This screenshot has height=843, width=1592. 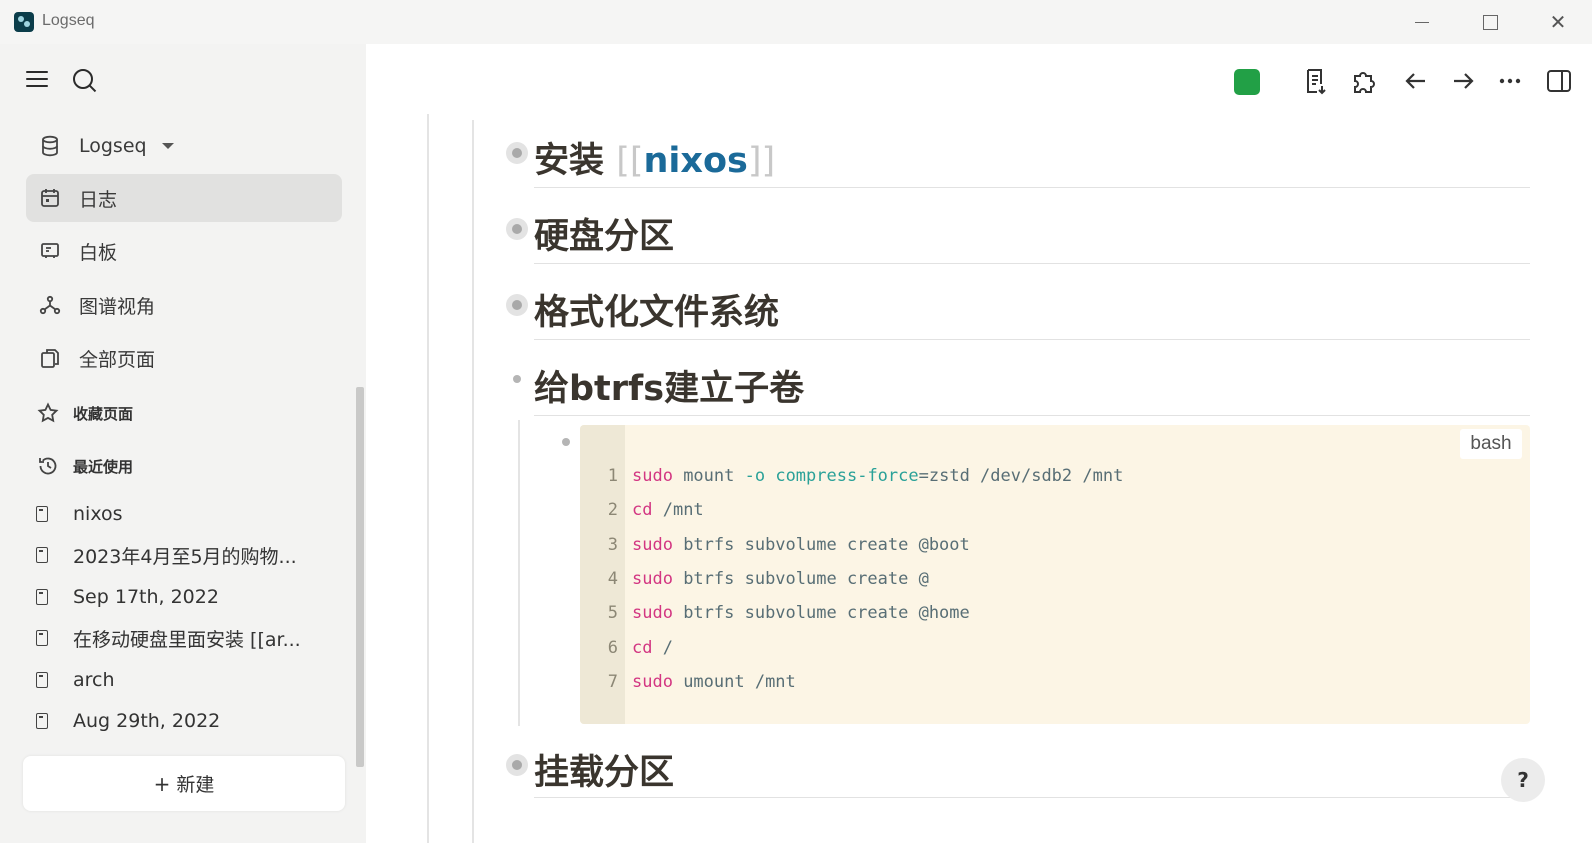 What do you see at coordinates (50, 198) in the screenshot?
I see `calendar-icon` at bounding box center [50, 198].